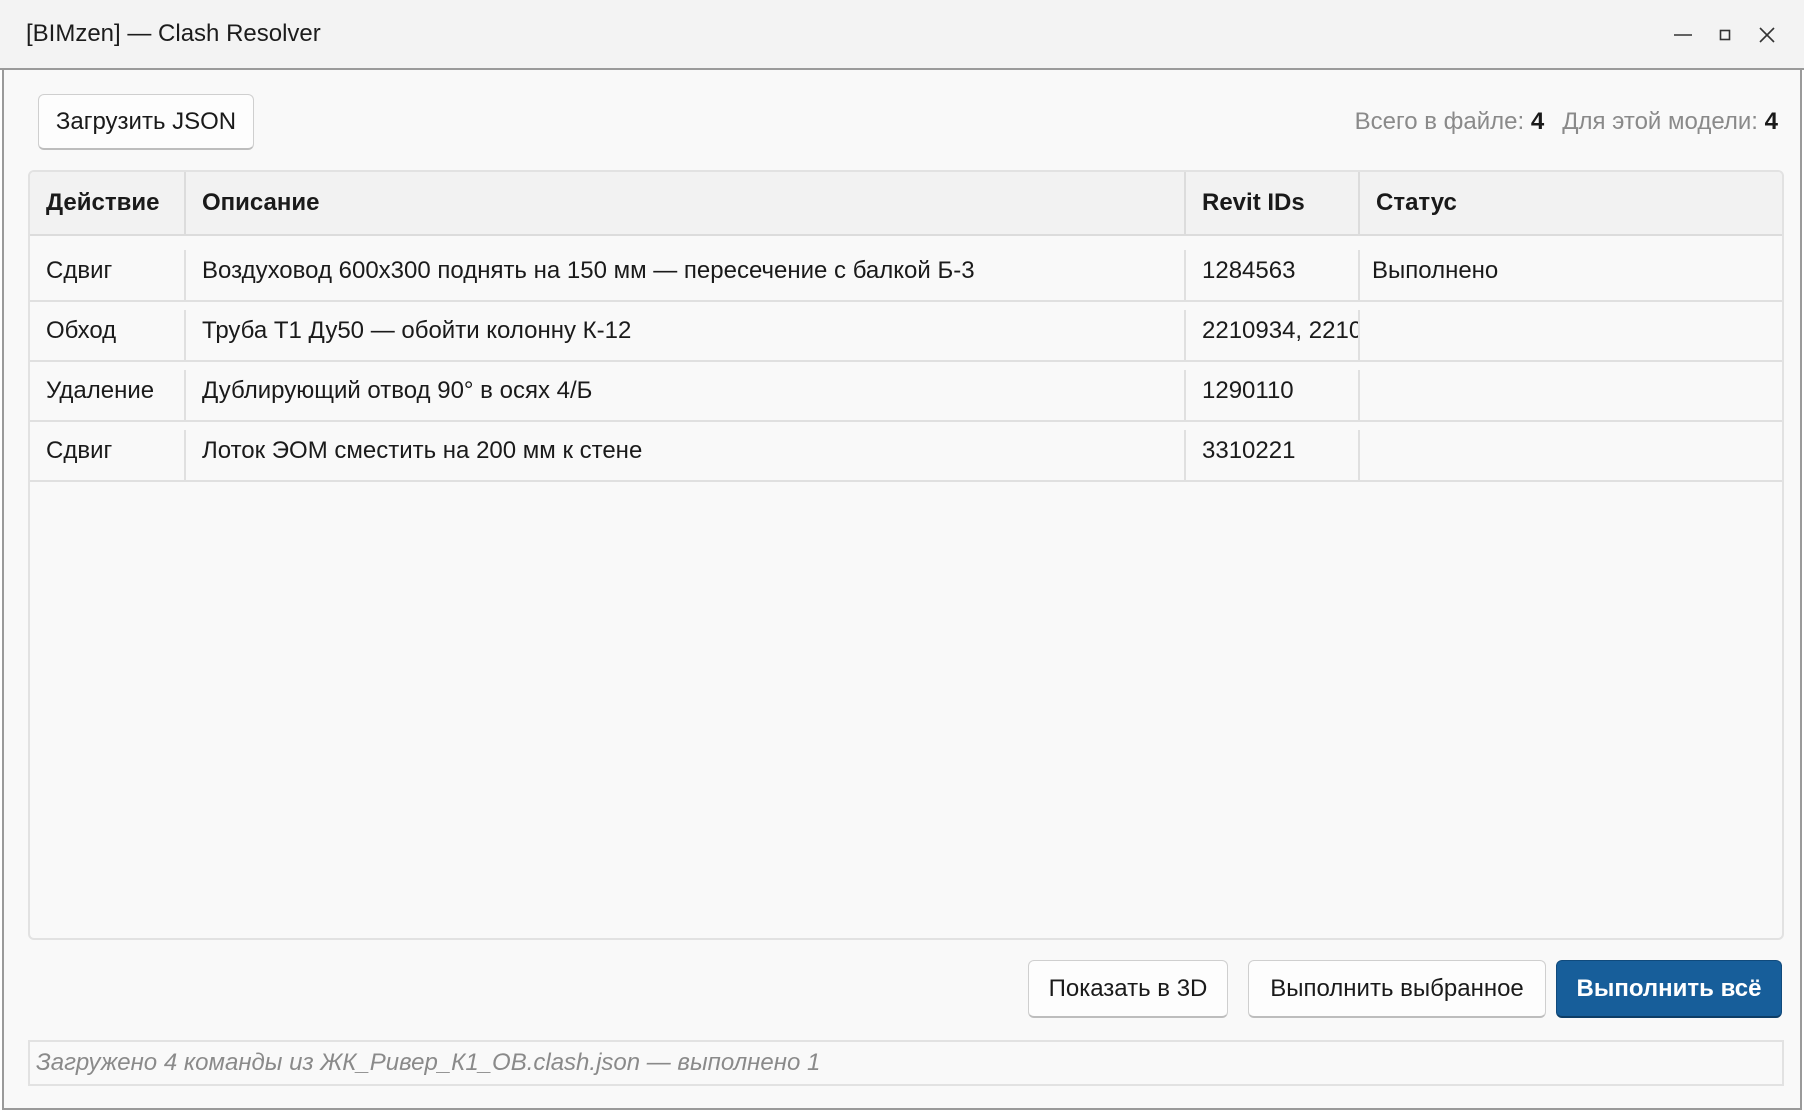 The width and height of the screenshot is (1804, 1112). What do you see at coordinates (1537, 121) in the screenshot?
I see `total-count-value: 4` at bounding box center [1537, 121].